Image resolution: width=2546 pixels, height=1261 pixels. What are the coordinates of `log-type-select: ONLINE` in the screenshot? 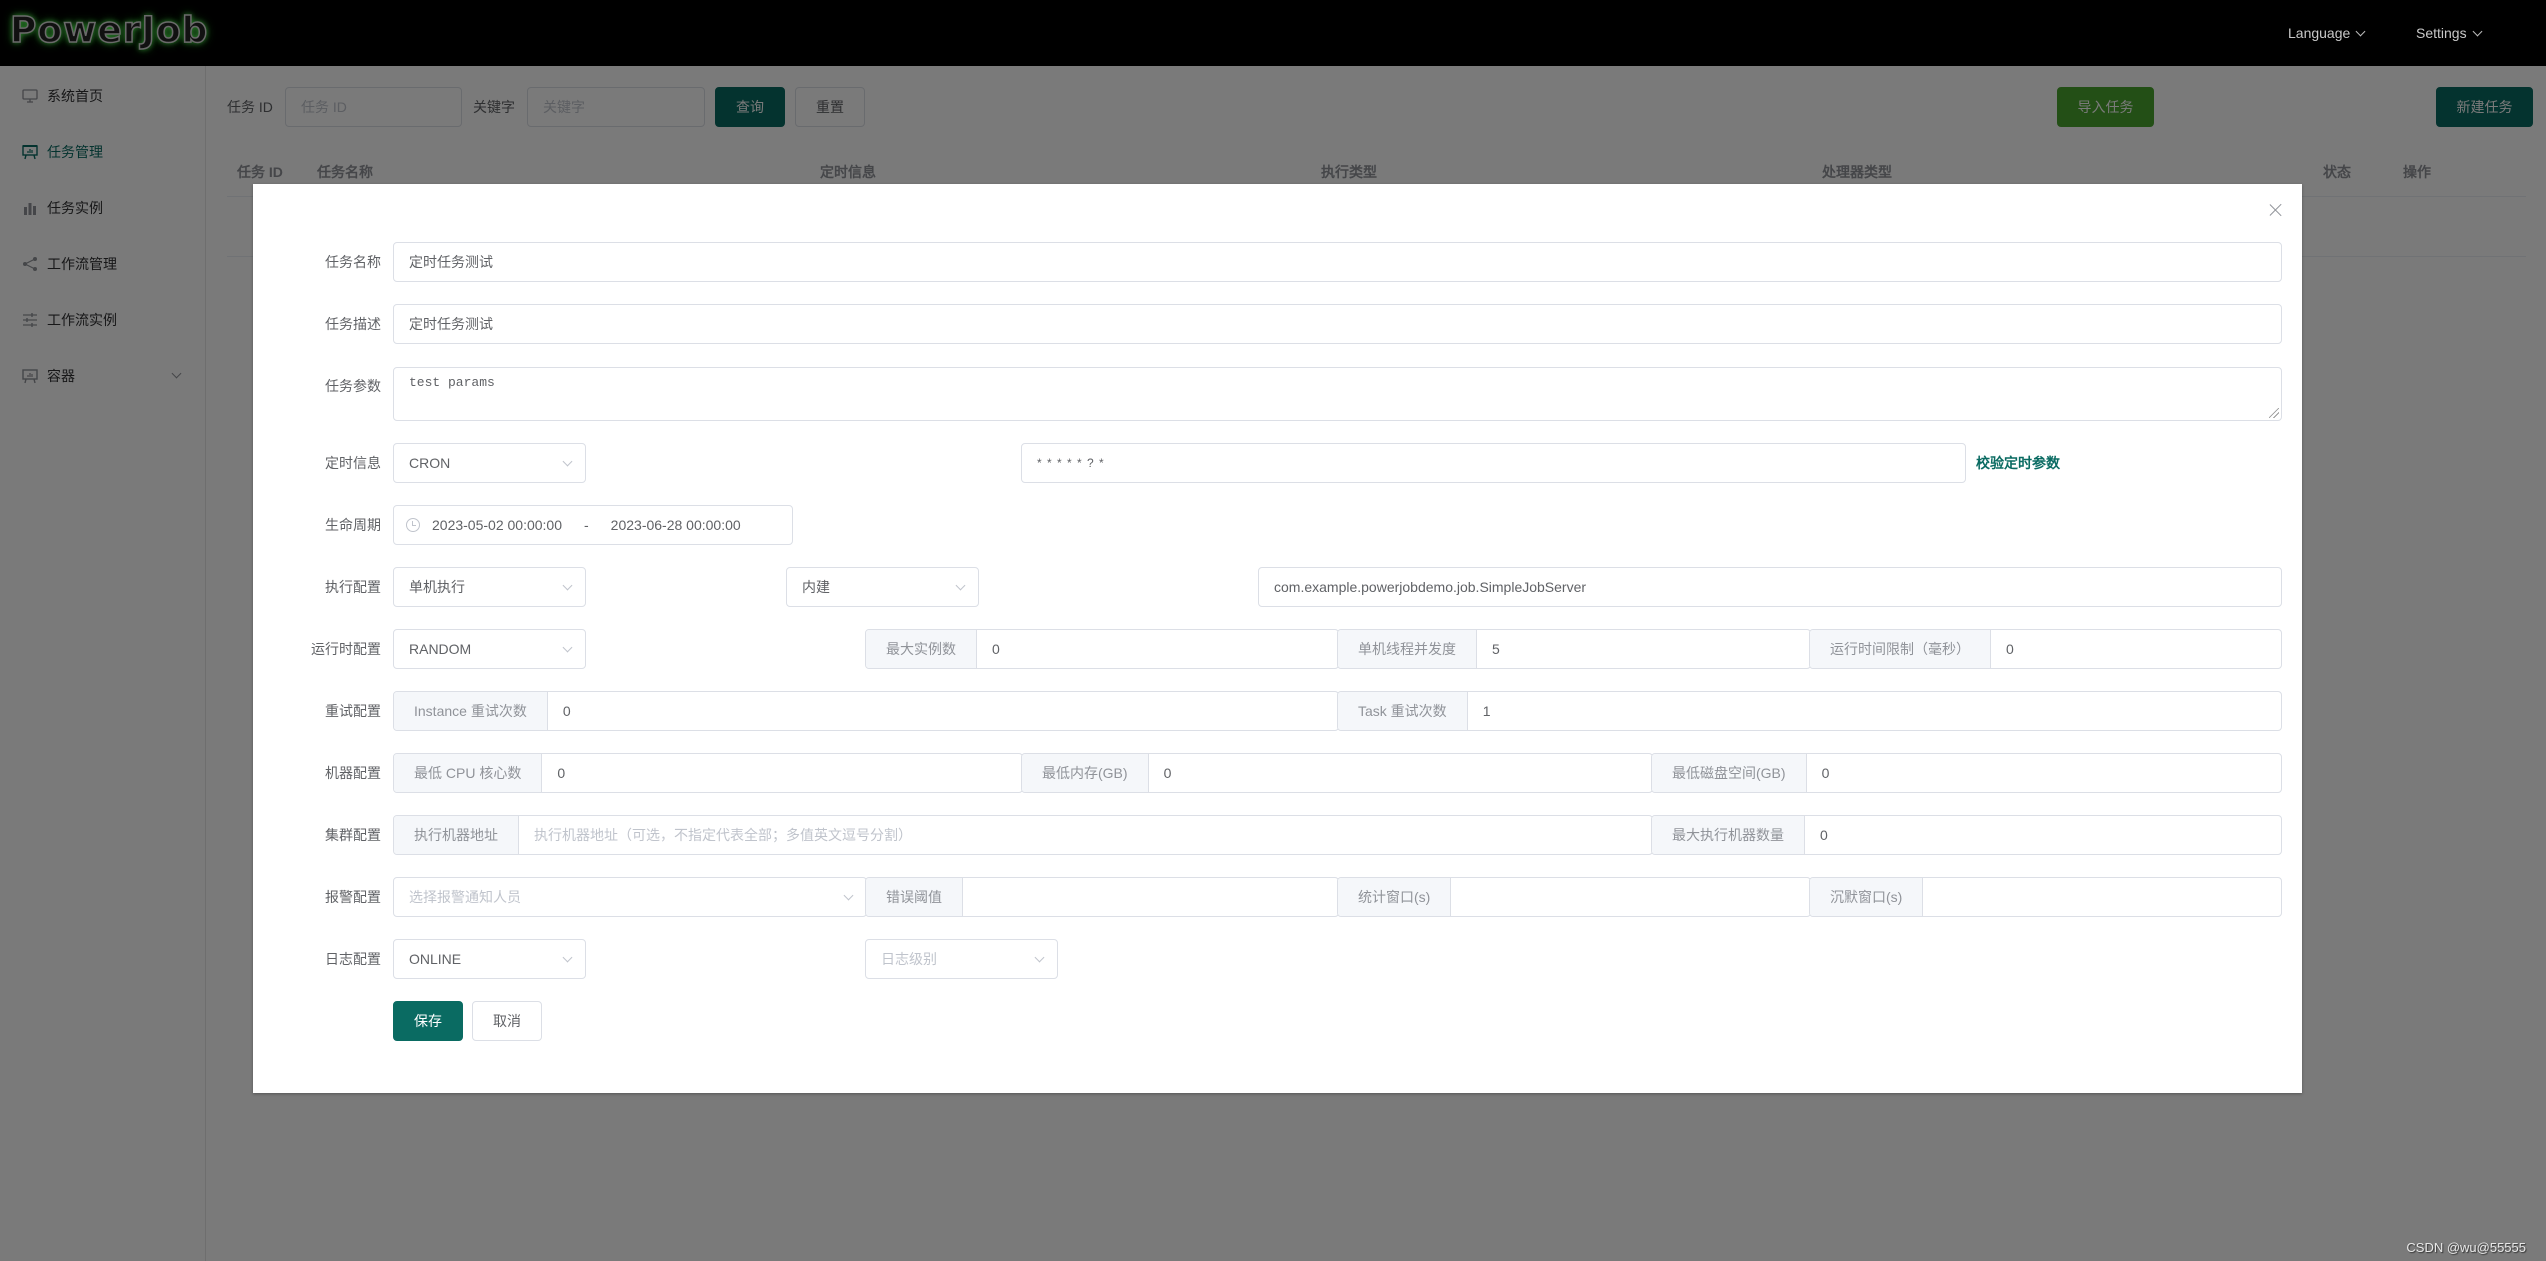 It's located at (489, 959).